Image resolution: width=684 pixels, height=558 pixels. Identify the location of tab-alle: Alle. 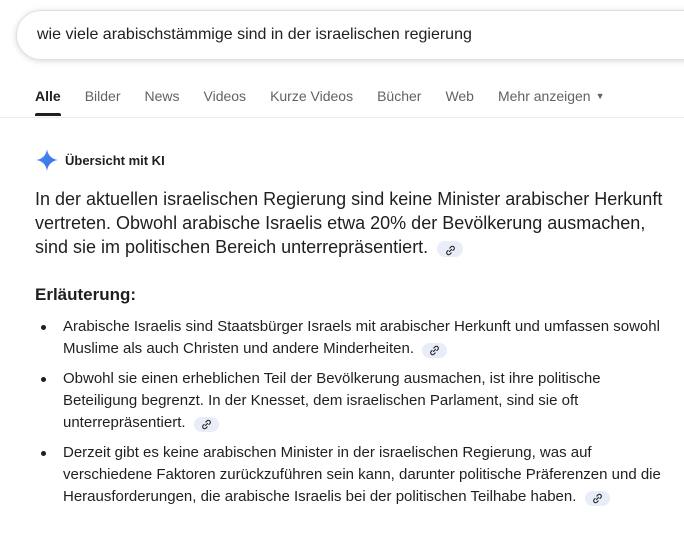
(48, 101).